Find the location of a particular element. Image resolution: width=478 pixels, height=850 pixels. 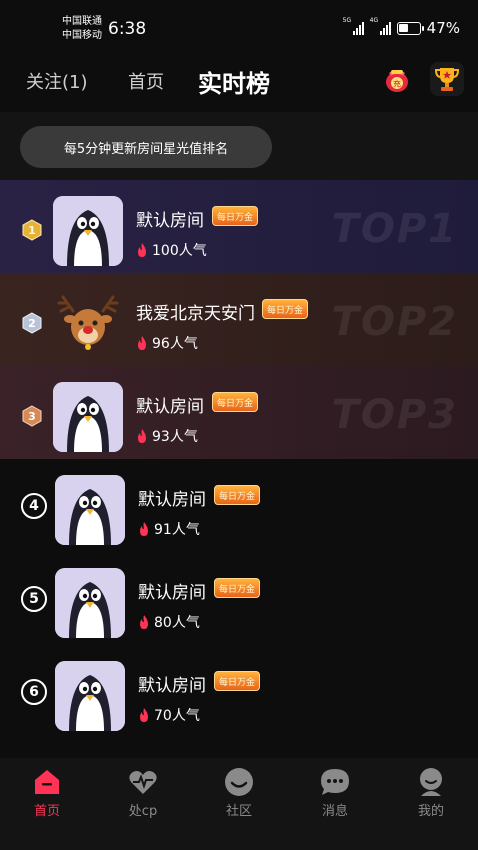

rank-number: 3 is located at coordinates (32, 416).